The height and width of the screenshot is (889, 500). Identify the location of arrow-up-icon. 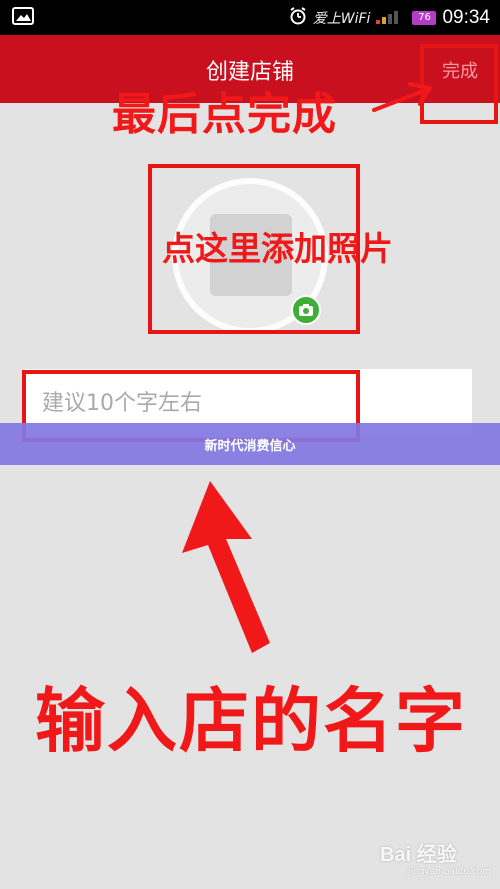
(225, 567).